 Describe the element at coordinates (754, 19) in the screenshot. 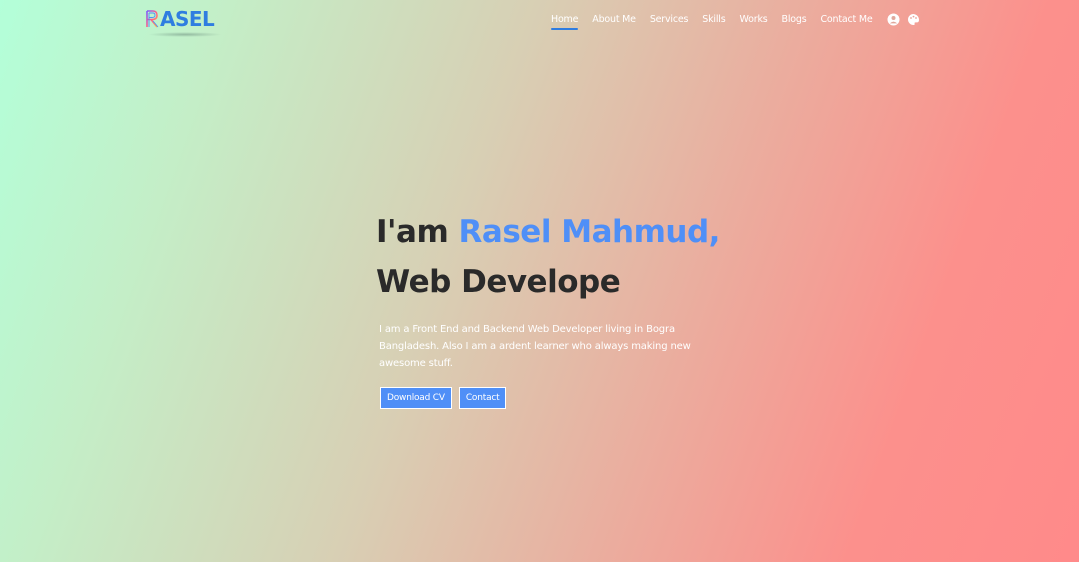

I see `nav-link-works: Works` at that location.